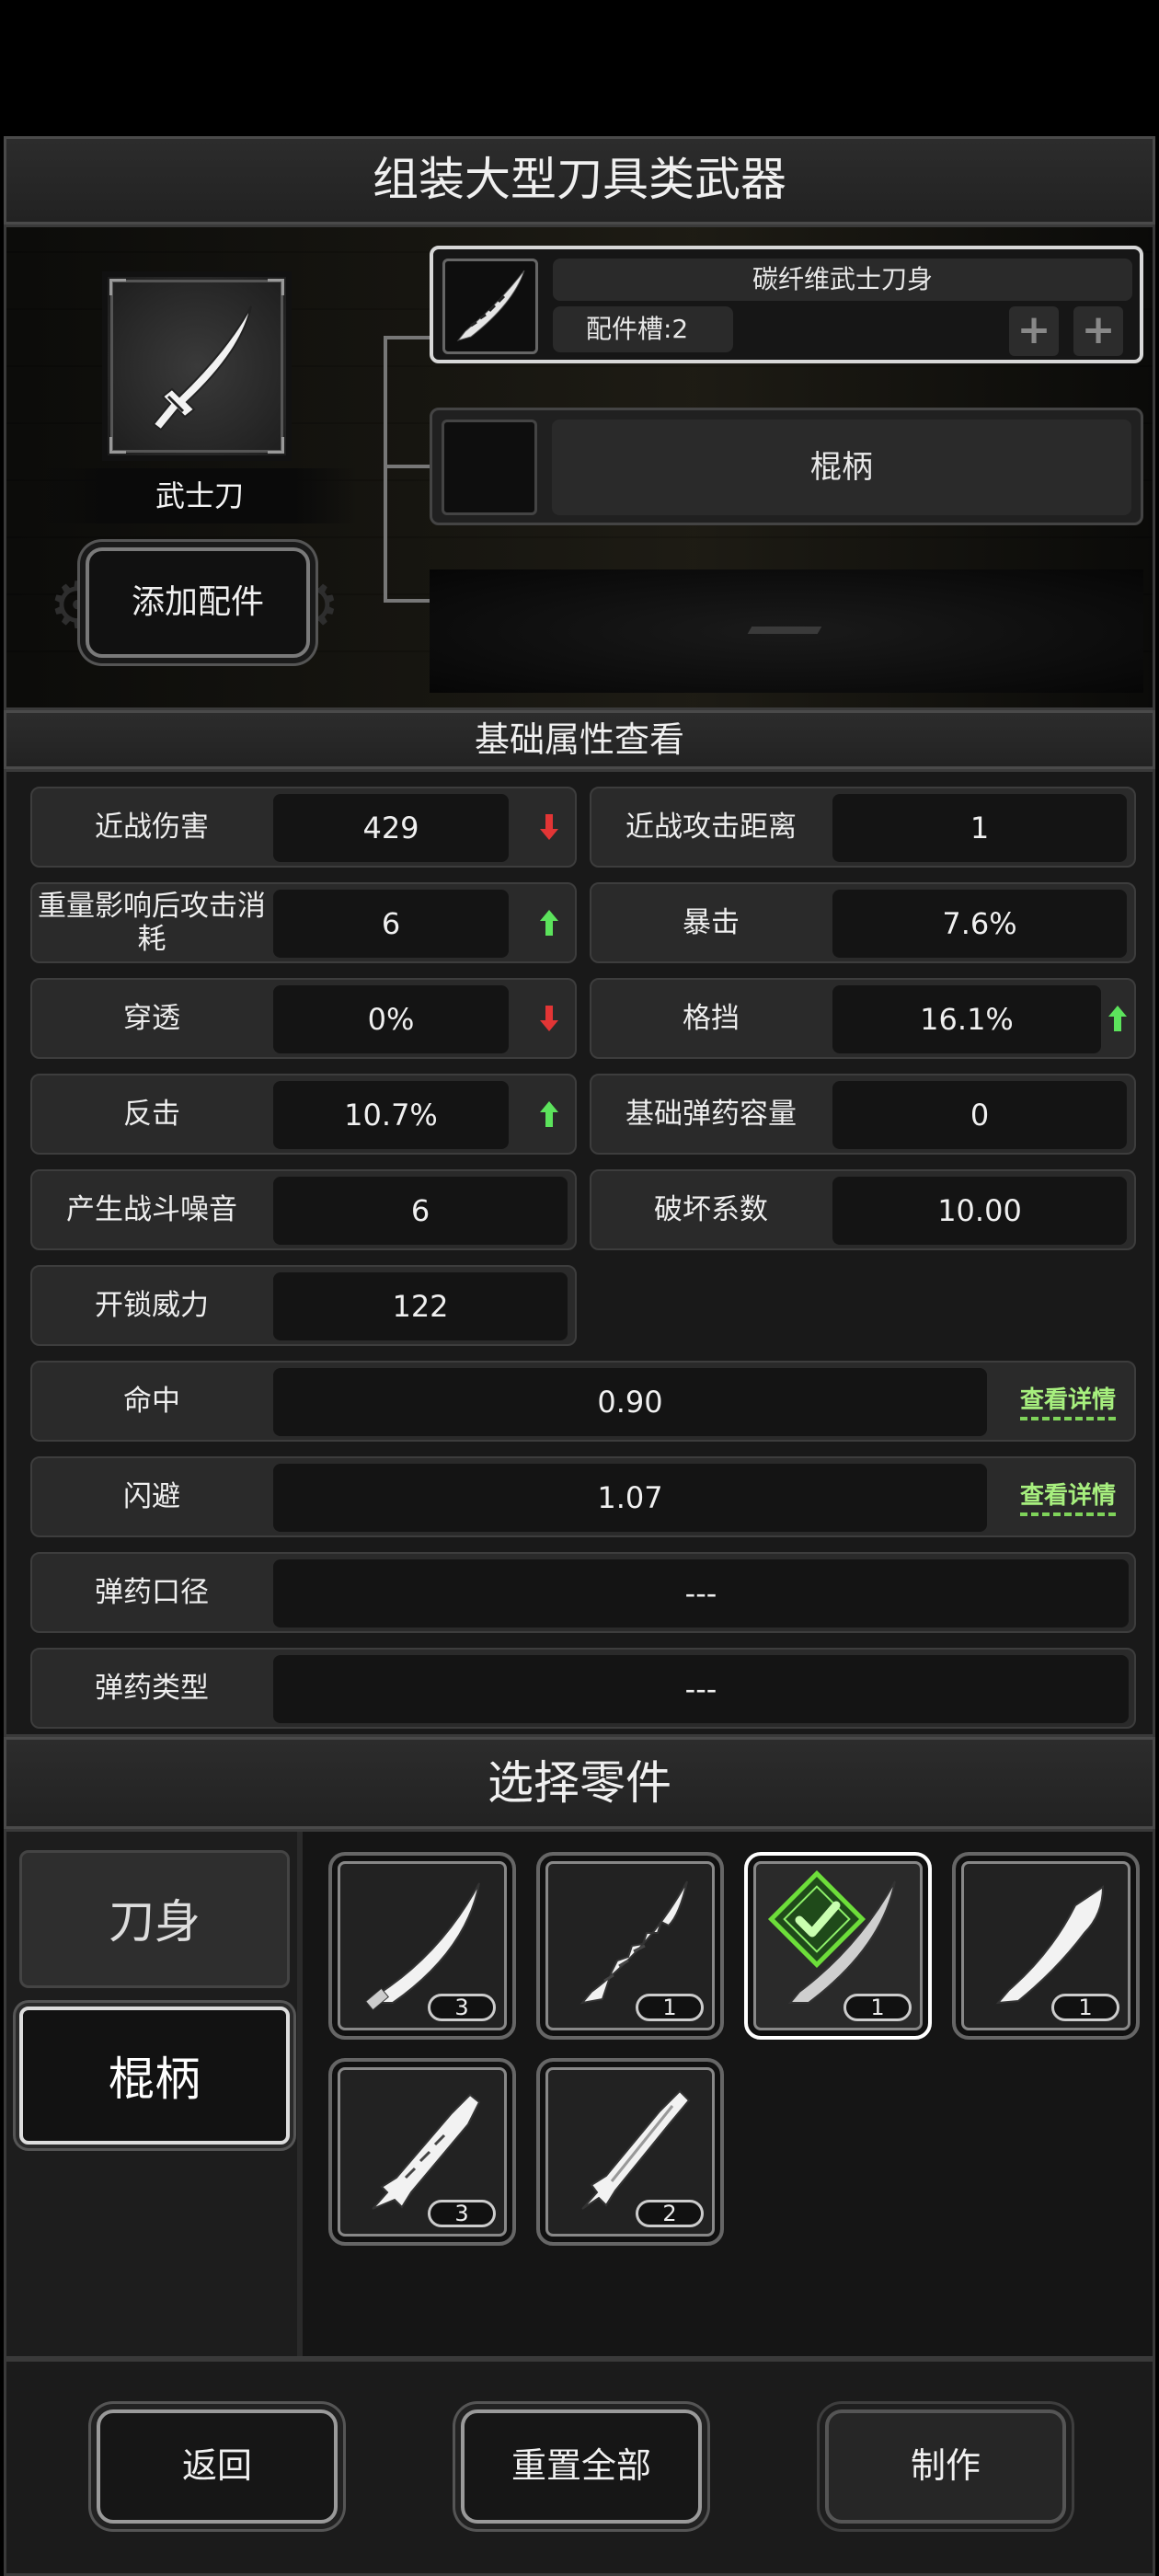 The height and width of the screenshot is (2576, 1159). Describe the element at coordinates (966, 1019) in the screenshot. I see `stat-value: 16.1%` at that location.